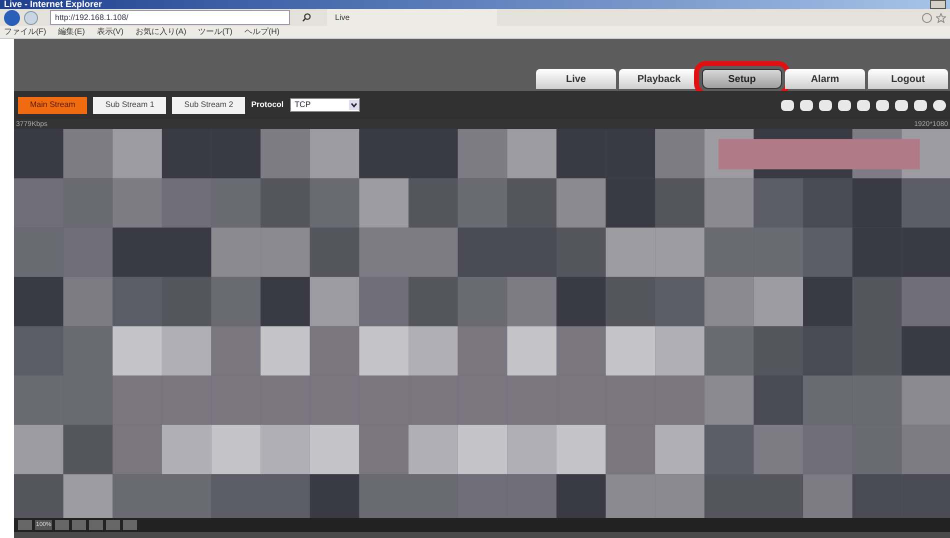 The image size is (950, 538). I want to click on nav-tab: Alarm, so click(825, 79).